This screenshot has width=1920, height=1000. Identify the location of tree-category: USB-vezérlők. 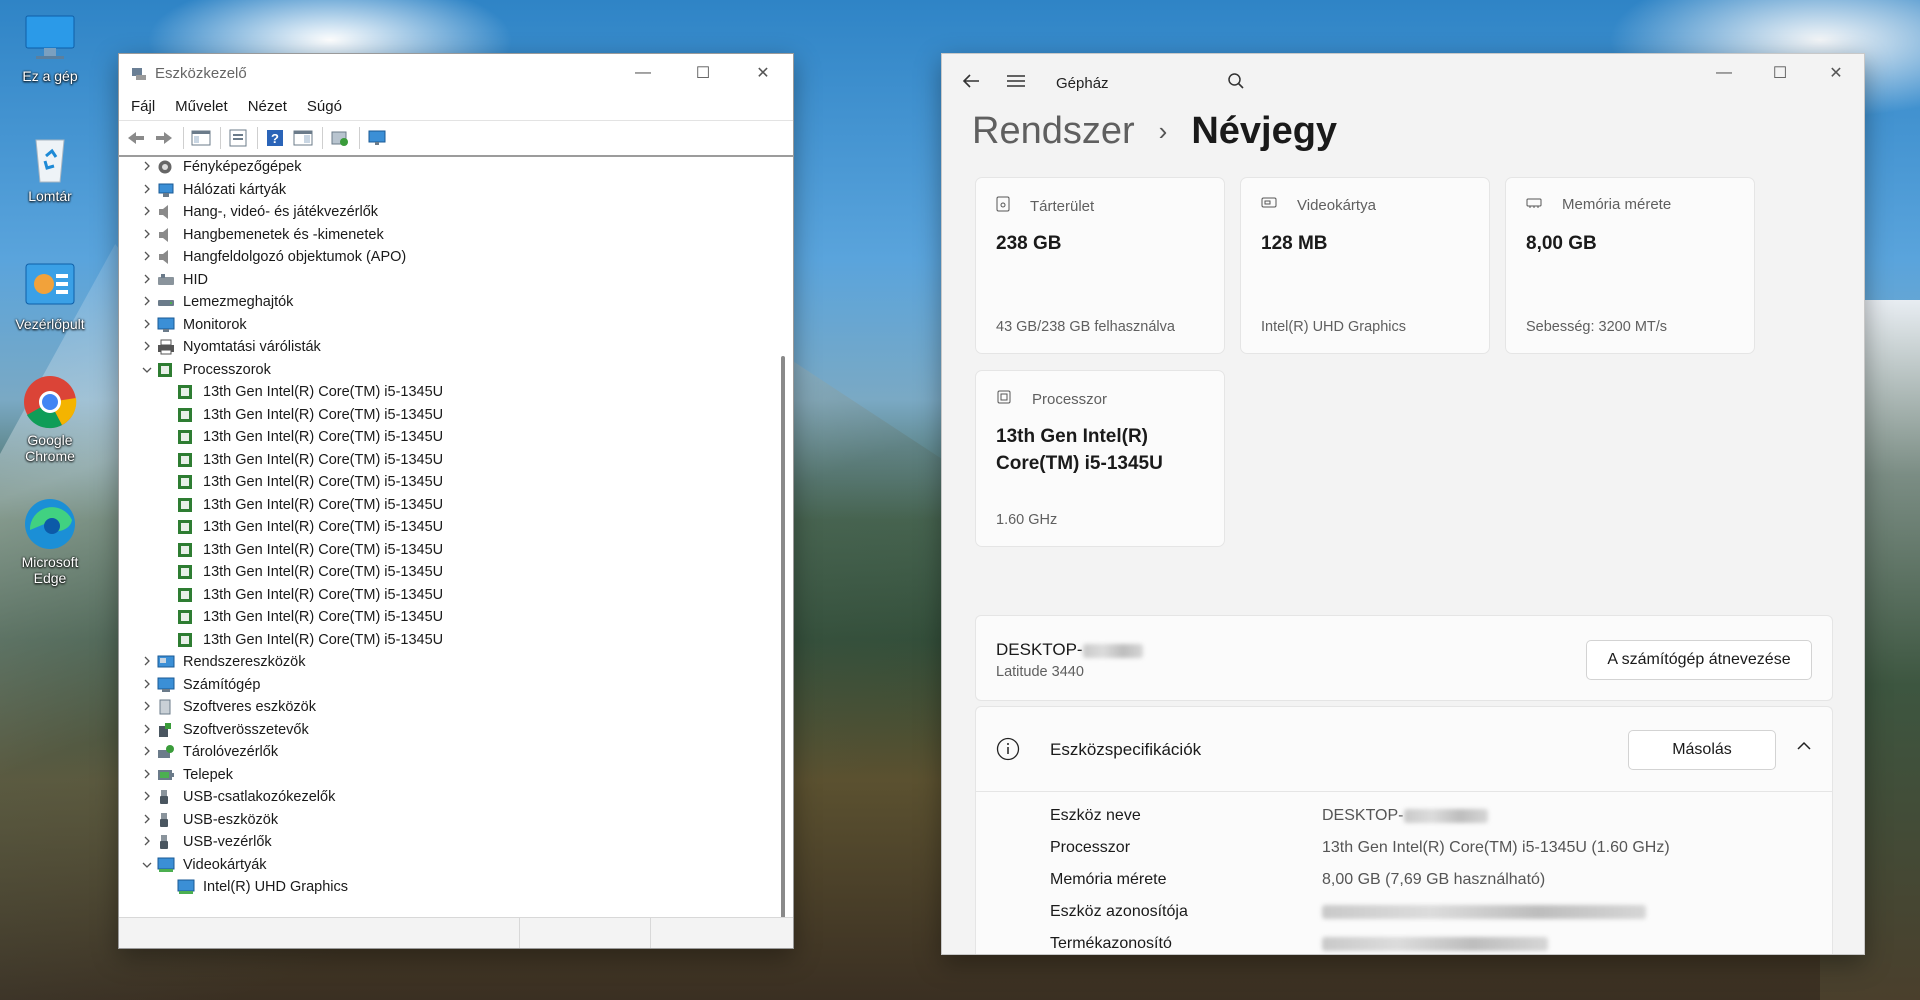
(444, 842).